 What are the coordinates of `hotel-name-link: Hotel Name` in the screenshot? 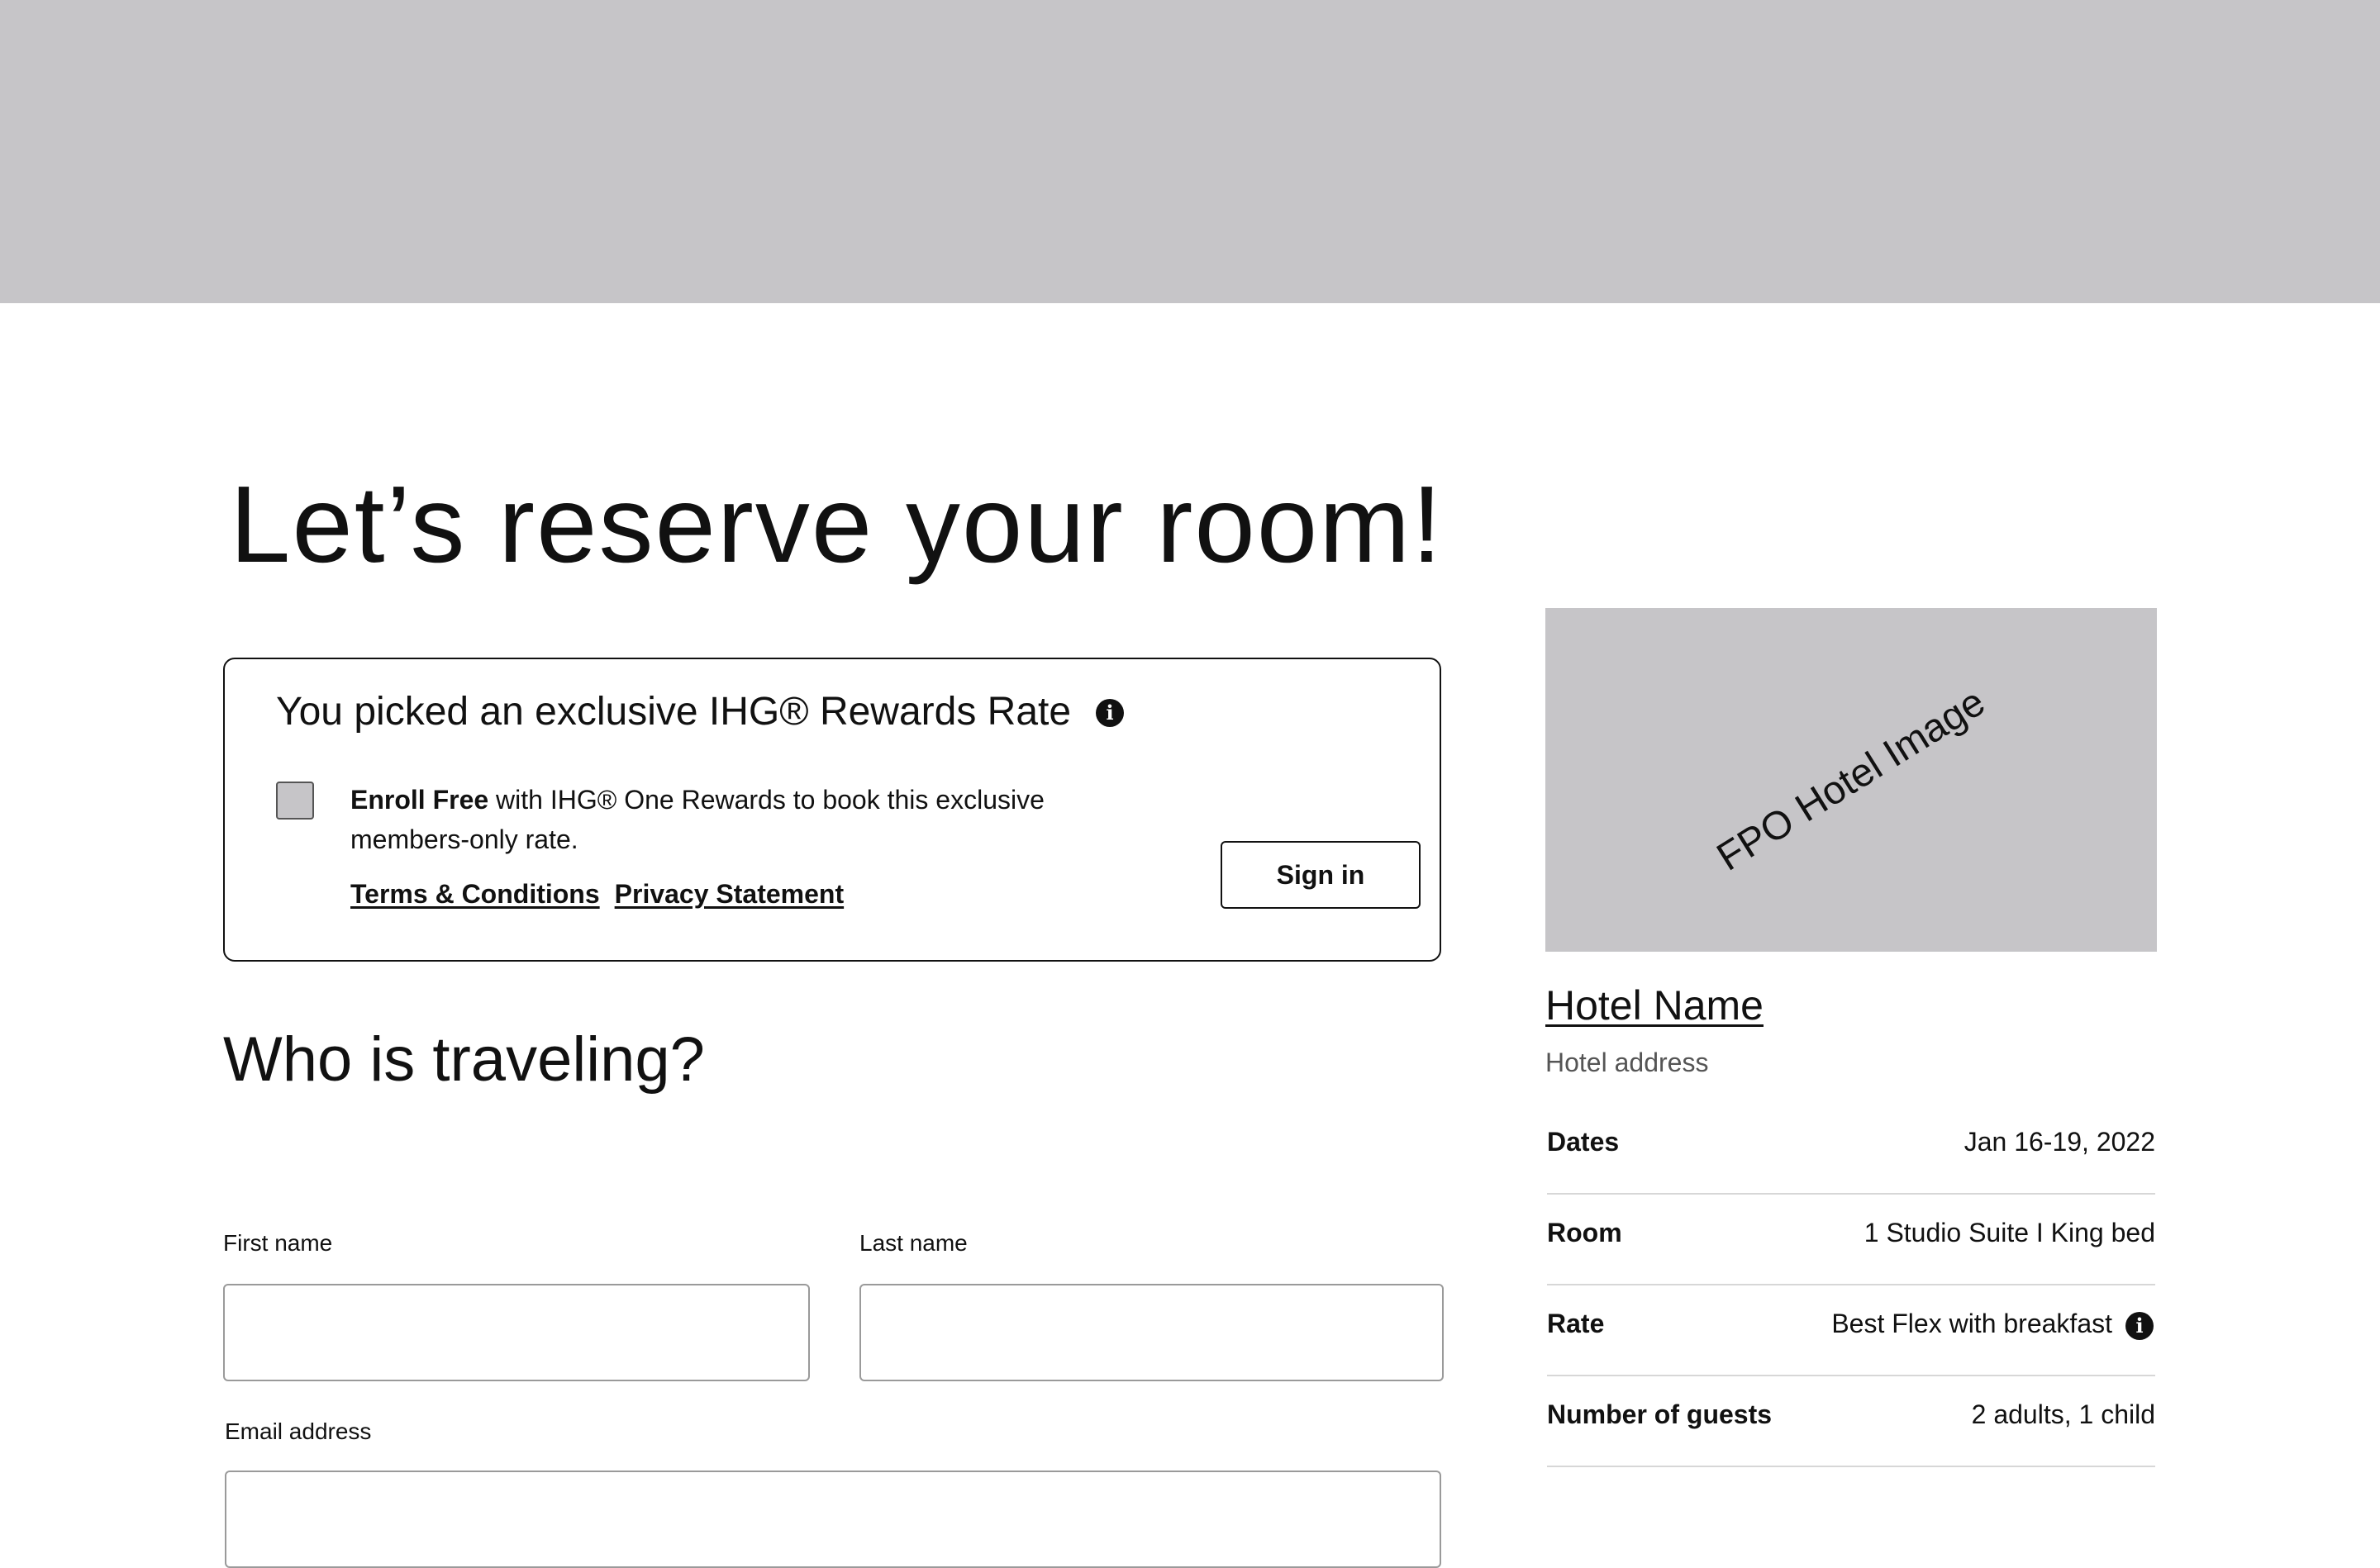 It's located at (1654, 1005).